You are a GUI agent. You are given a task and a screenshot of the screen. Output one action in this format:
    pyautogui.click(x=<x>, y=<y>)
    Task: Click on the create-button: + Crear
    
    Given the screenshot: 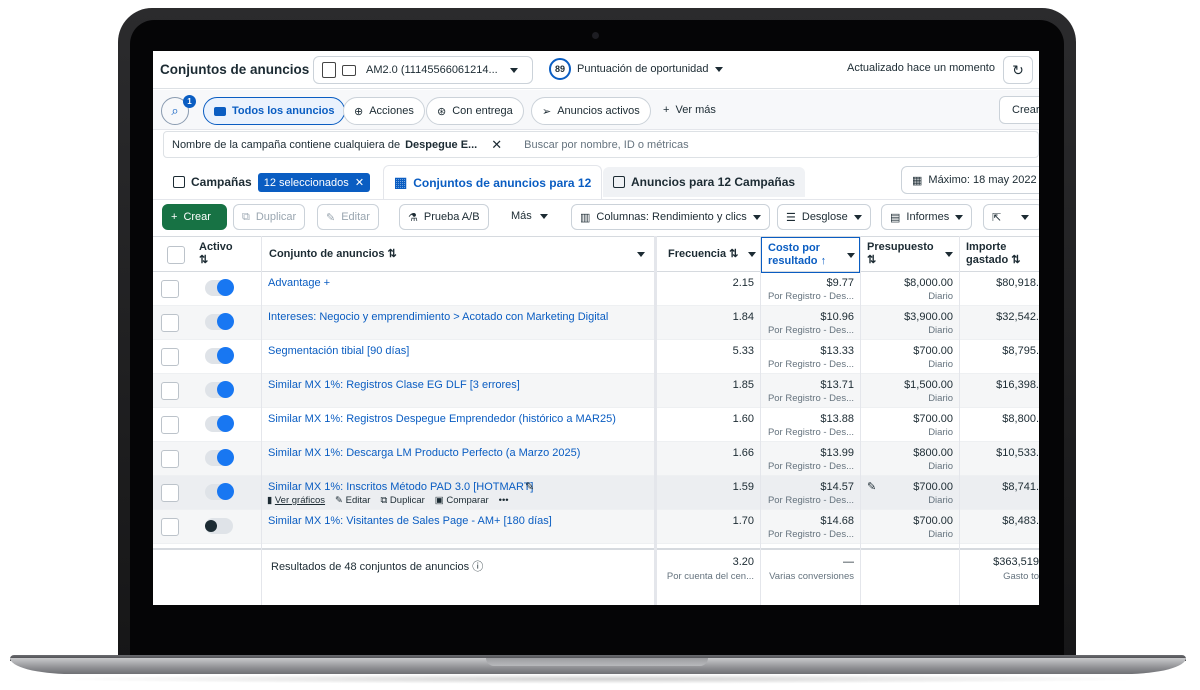 What is the action you would take?
    pyautogui.click(x=194, y=217)
    